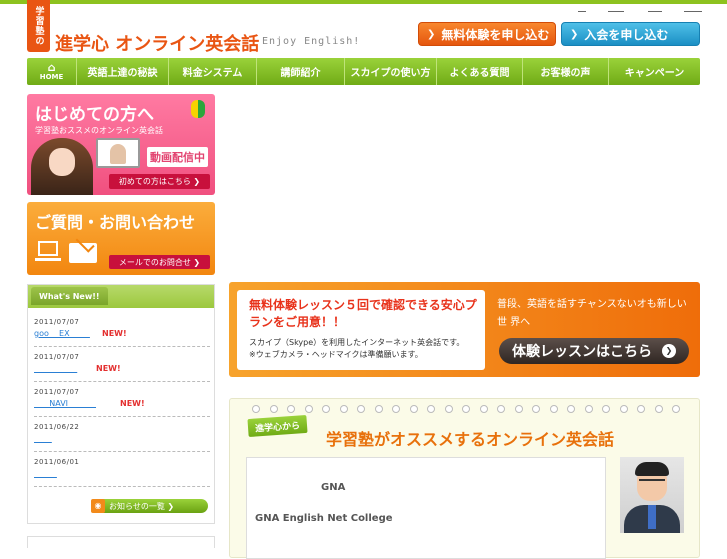 This screenshot has height=559, width=727. Describe the element at coordinates (566, 71) in the screenshot. I see `nav-item-voices: お客様の声` at that location.